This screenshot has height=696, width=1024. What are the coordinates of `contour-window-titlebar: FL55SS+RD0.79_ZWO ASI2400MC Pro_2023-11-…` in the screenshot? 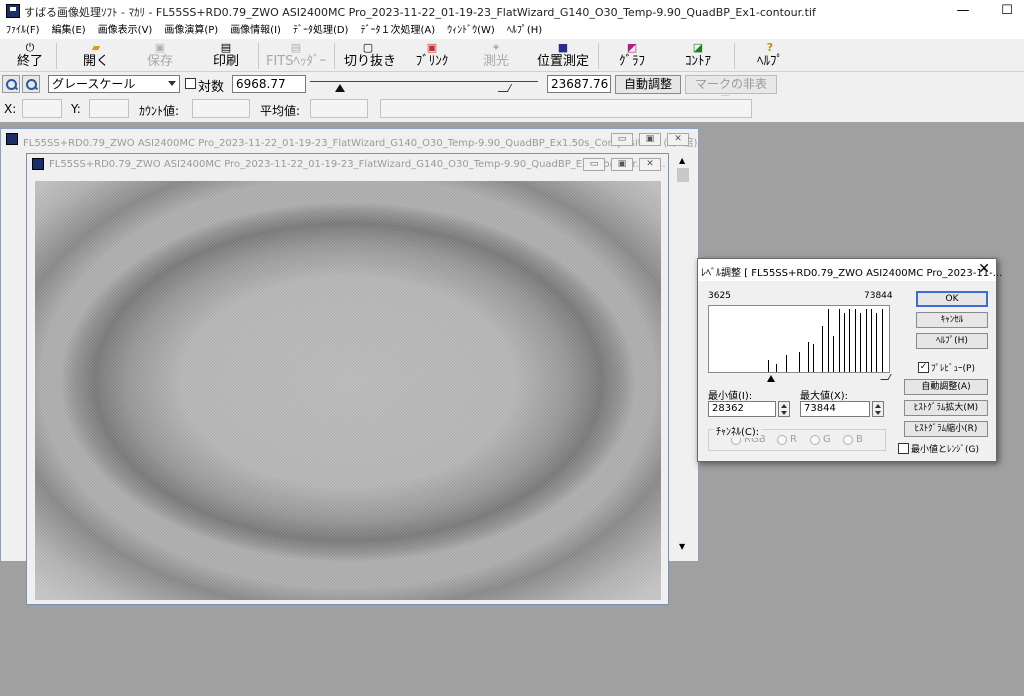 It's located at (347, 165).